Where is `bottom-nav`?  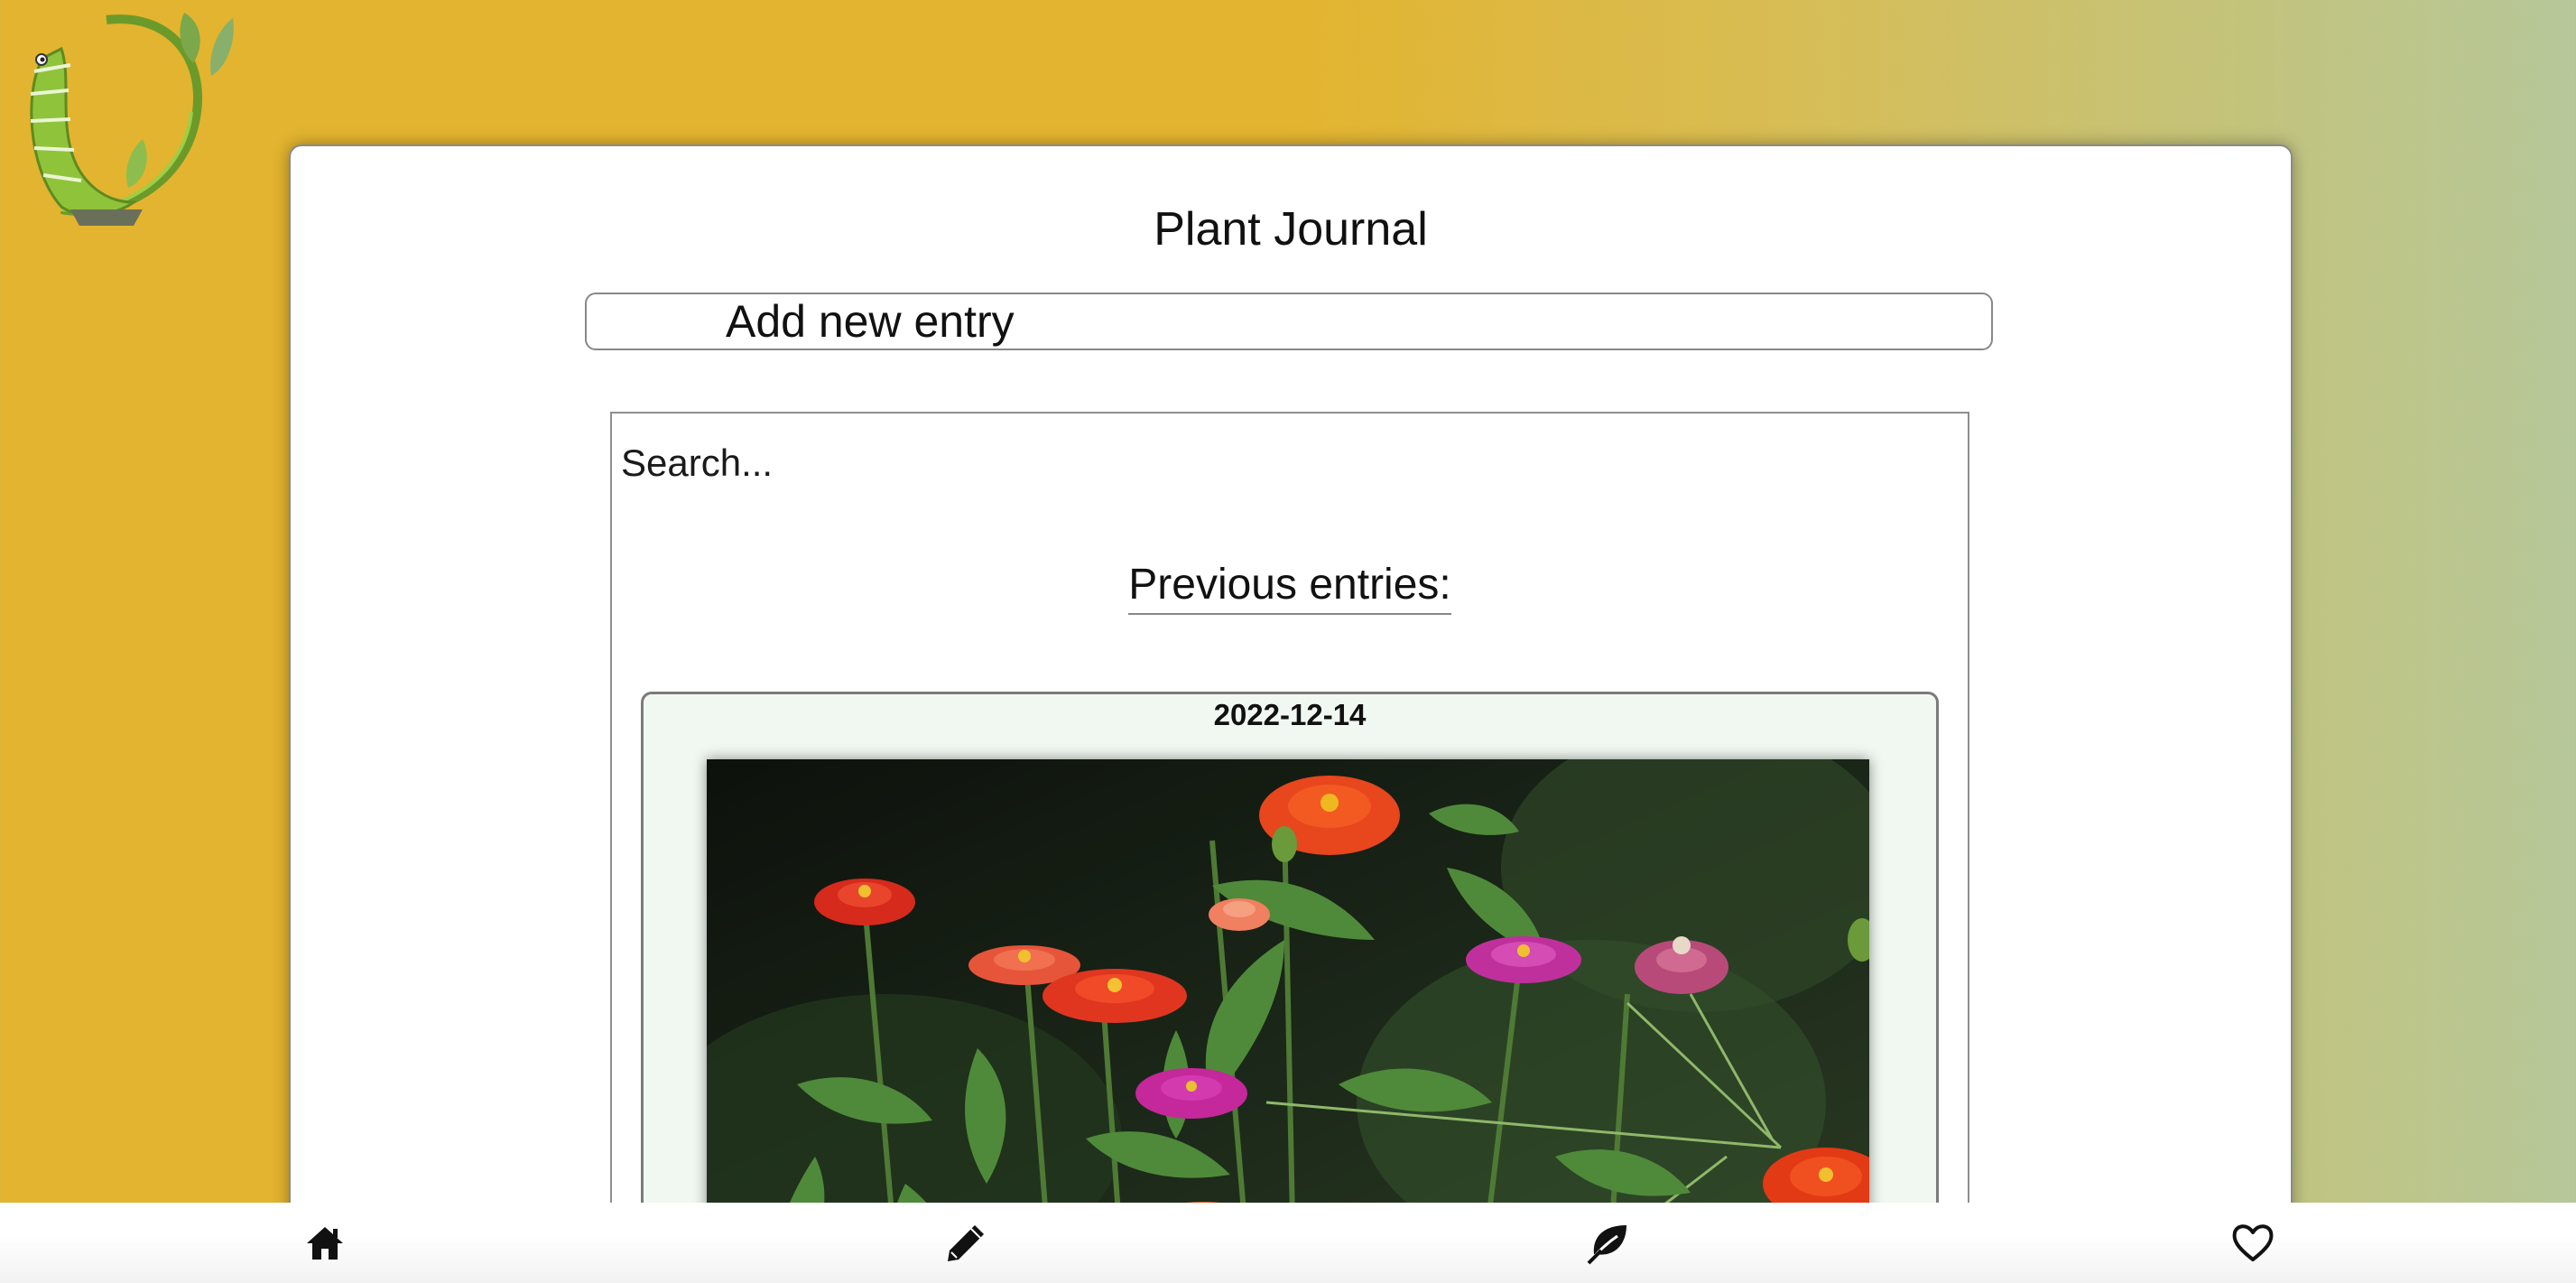 bottom-nav is located at coordinates (1288, 1243).